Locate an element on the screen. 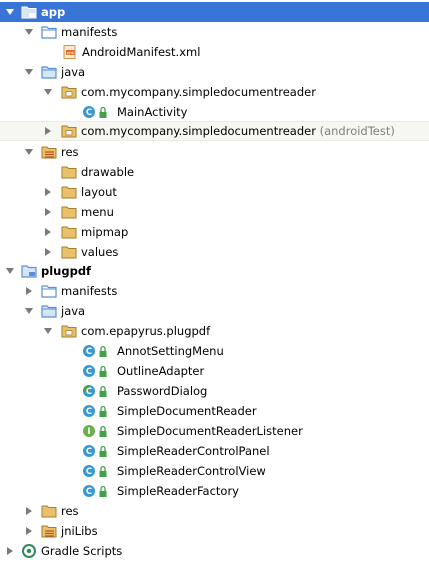  tree-row-mipmap: mipmap is located at coordinates (214, 232).